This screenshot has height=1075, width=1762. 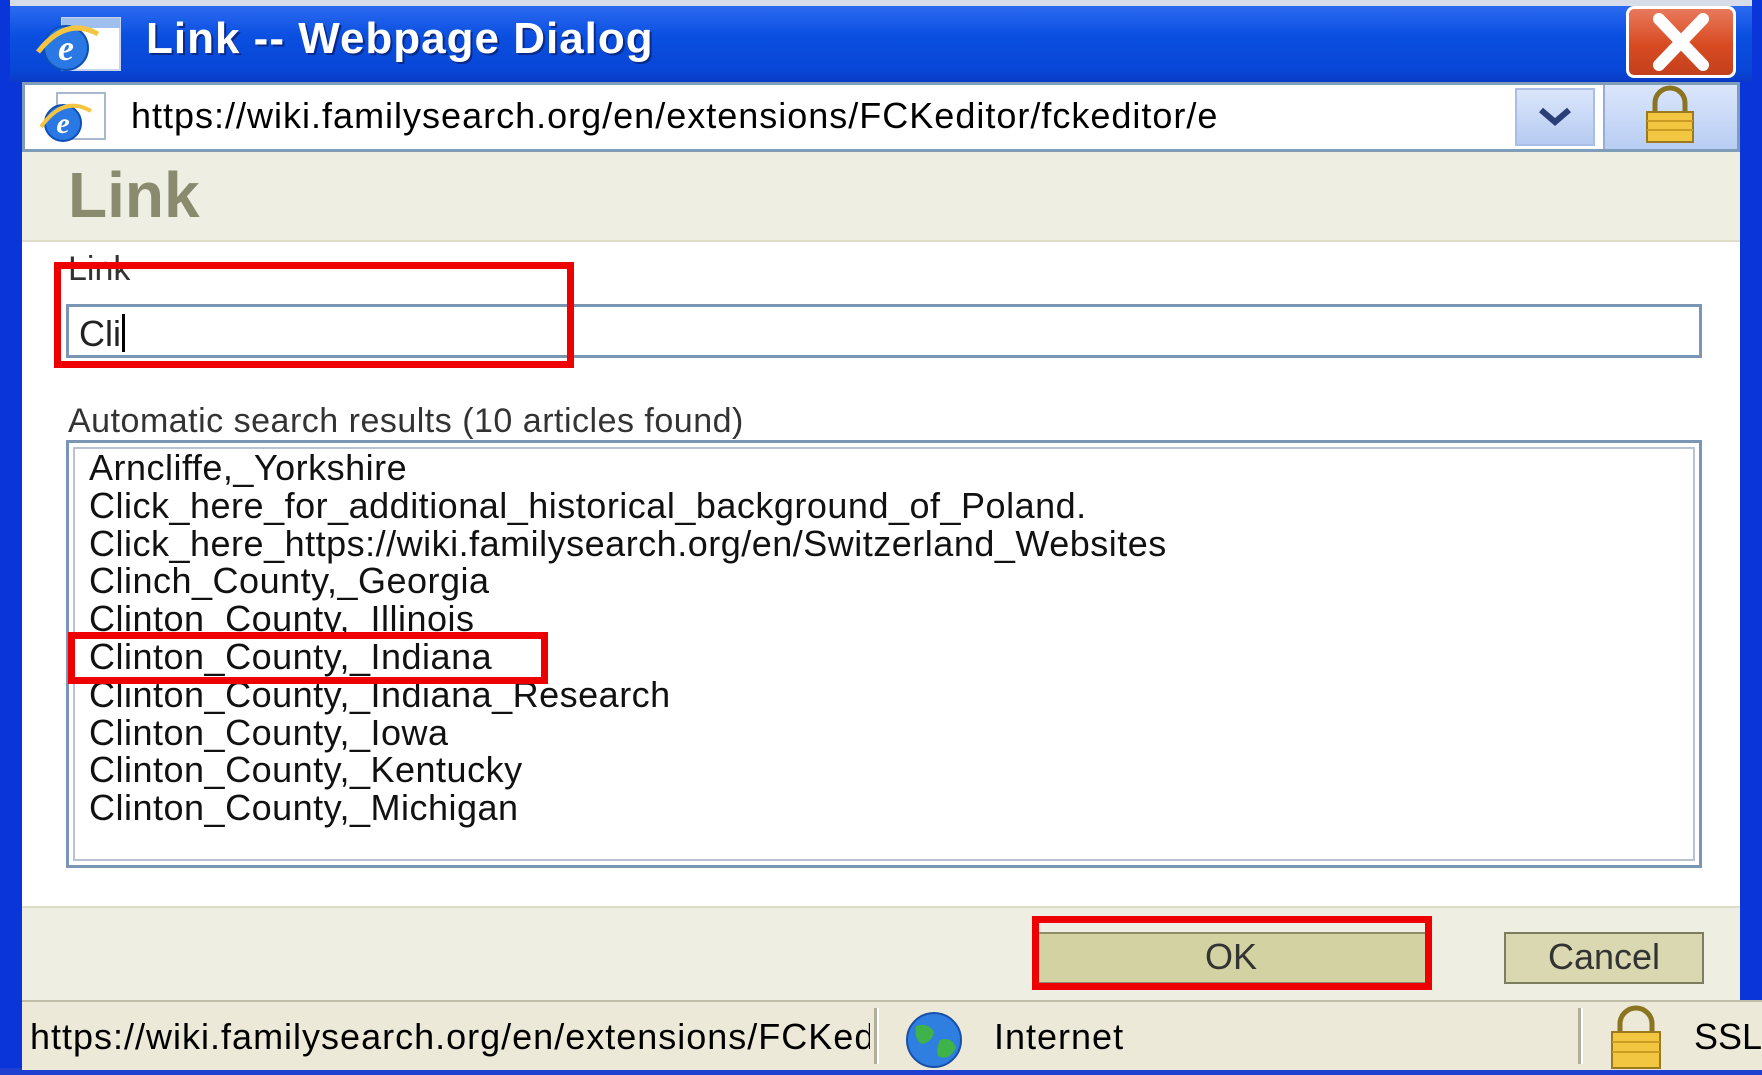 What do you see at coordinates (884, 694) in the screenshot?
I see `list-item: Clinton_County,_Indiana_Research` at bounding box center [884, 694].